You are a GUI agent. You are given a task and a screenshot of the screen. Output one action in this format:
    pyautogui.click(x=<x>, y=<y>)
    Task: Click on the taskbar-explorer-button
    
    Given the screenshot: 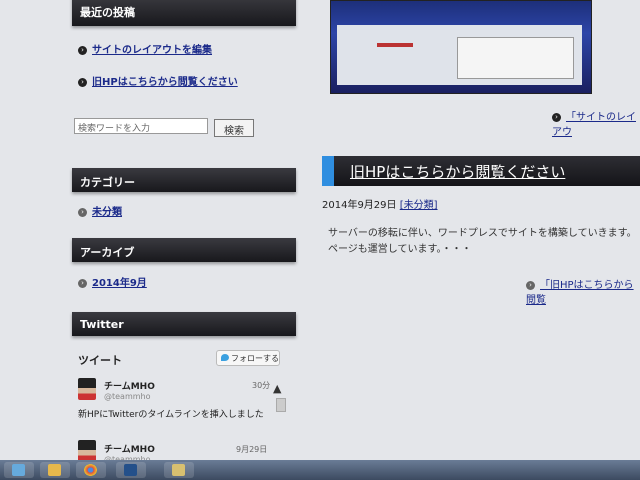 What is the action you would take?
    pyautogui.click(x=55, y=470)
    